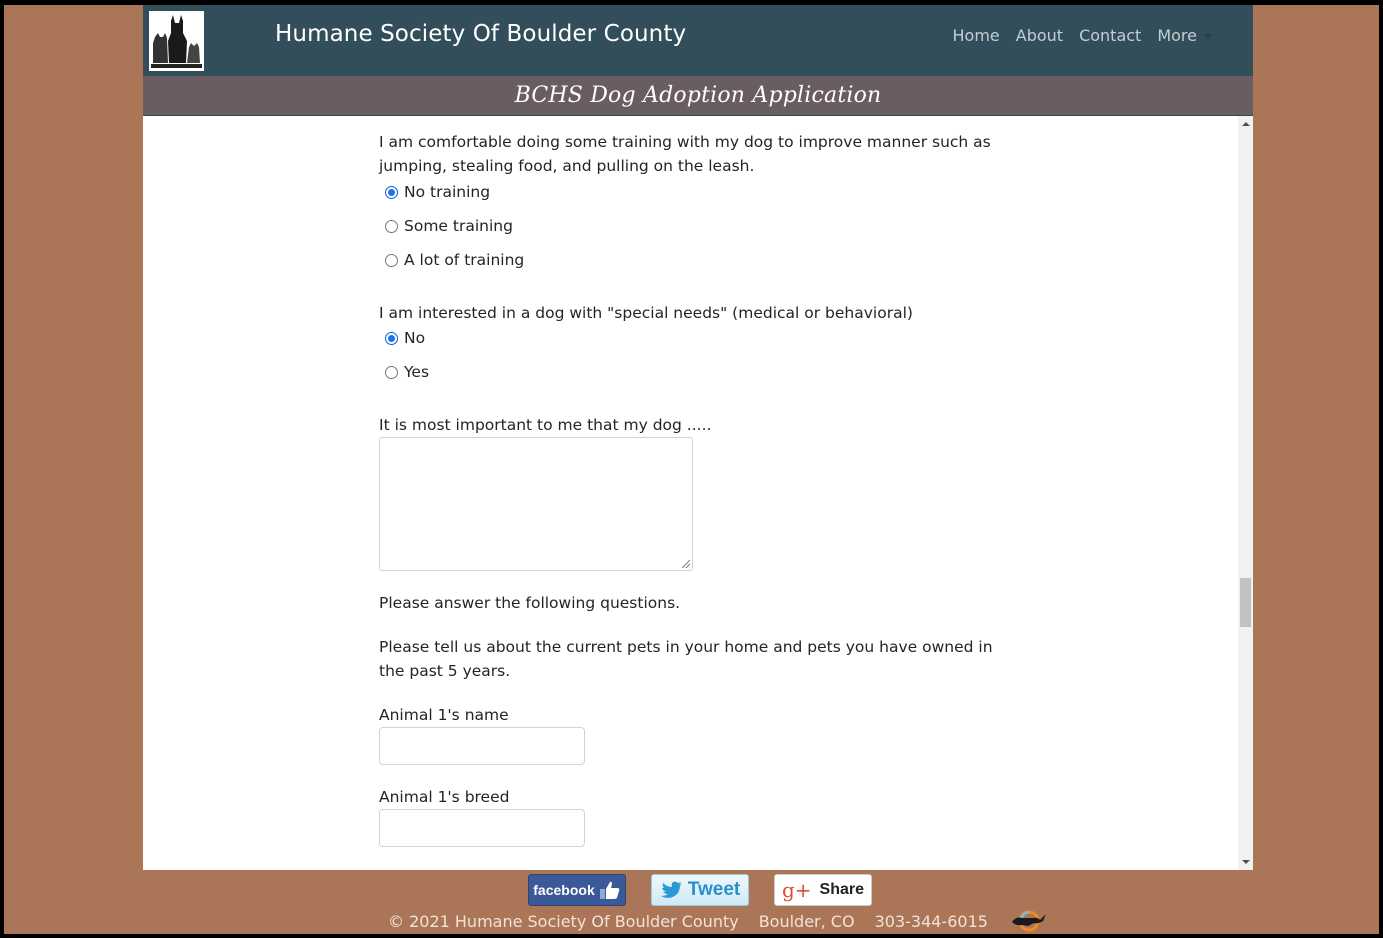 Image resolution: width=1383 pixels, height=938 pixels. I want to click on facebook-label: facebook, so click(564, 890).